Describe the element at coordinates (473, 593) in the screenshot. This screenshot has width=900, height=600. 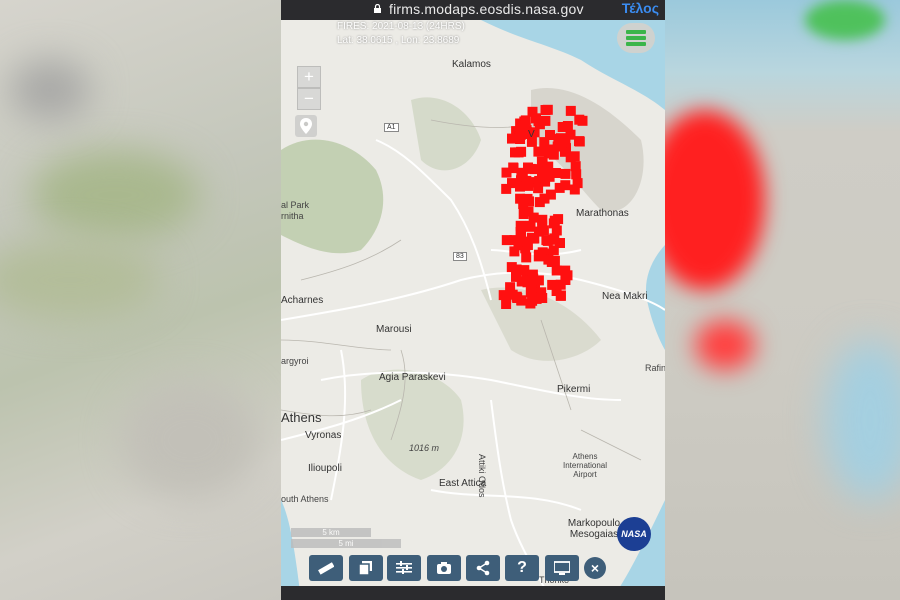
I see `browser-bottom-bar` at that location.